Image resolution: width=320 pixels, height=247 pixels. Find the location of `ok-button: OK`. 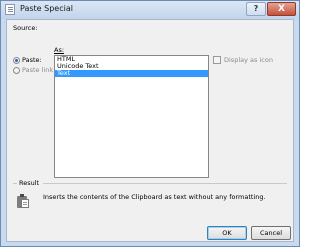

ok-button: OK is located at coordinates (227, 233).